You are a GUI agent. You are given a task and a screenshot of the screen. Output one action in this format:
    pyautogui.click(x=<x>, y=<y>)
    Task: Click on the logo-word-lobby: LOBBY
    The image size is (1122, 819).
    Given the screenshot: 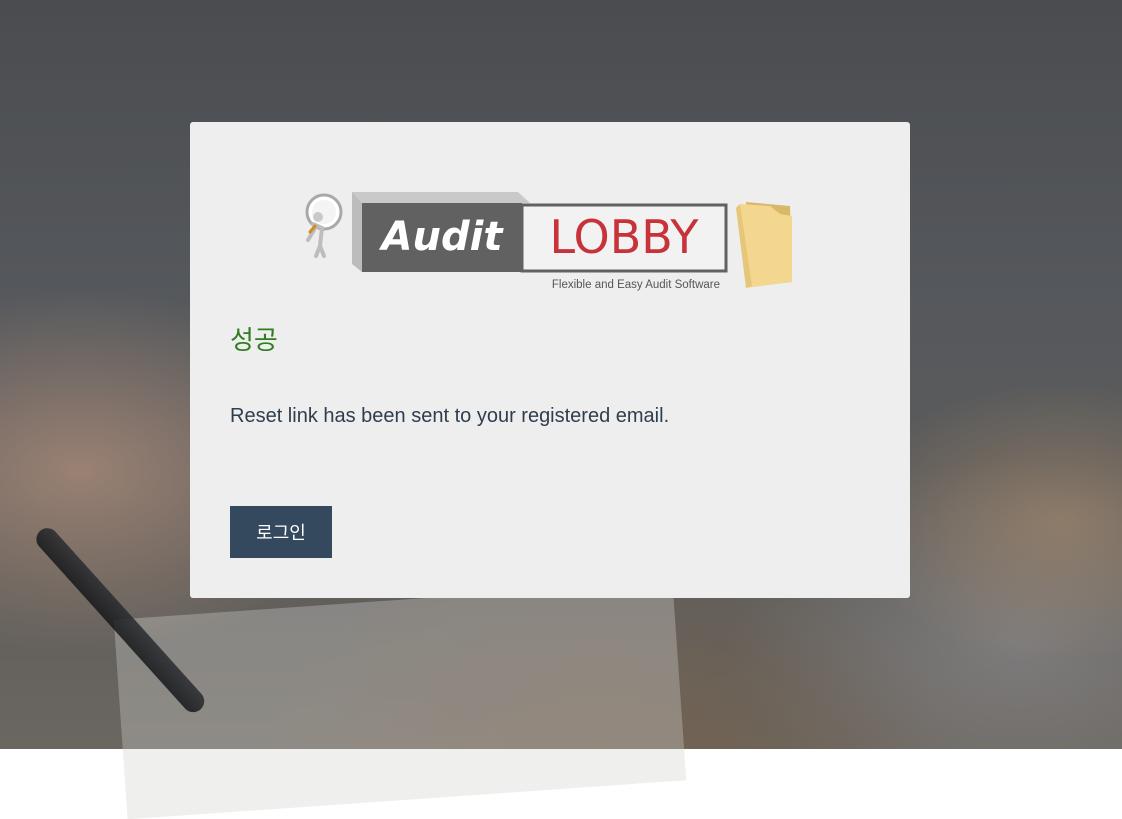 What is the action you would take?
    pyautogui.click(x=625, y=237)
    